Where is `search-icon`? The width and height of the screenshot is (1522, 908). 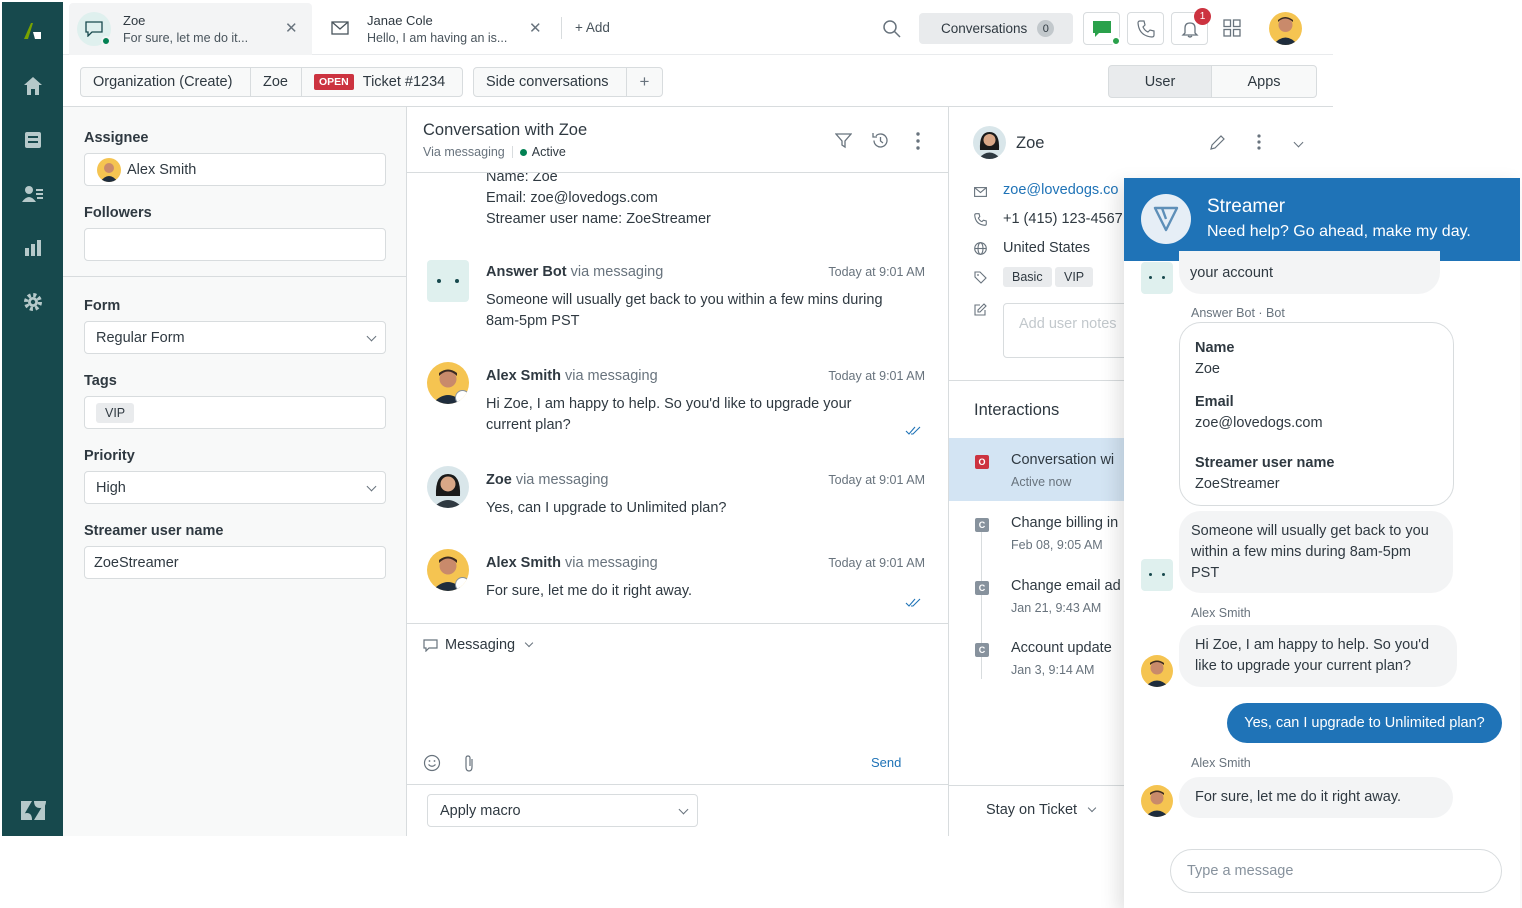 search-icon is located at coordinates (892, 31).